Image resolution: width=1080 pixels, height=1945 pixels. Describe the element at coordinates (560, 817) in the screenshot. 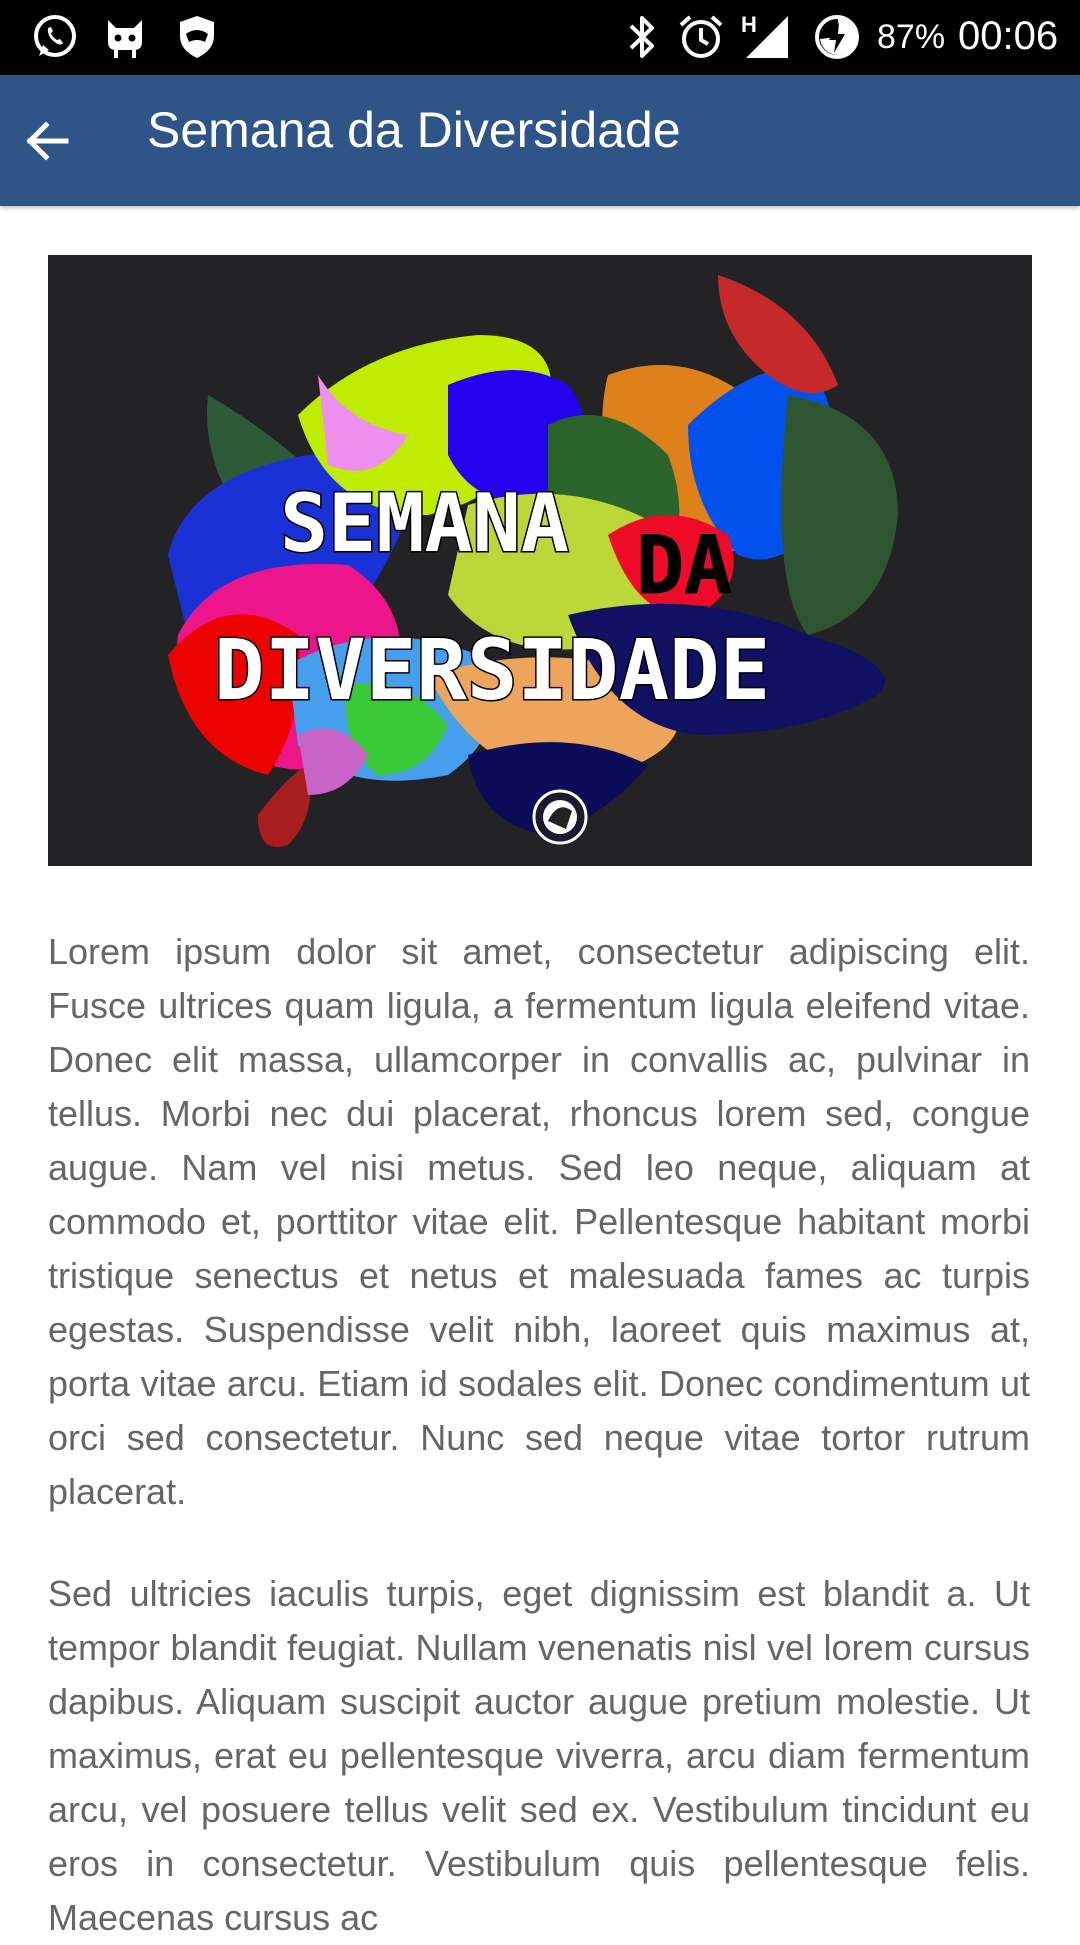

I see `banner-seal-icon` at that location.